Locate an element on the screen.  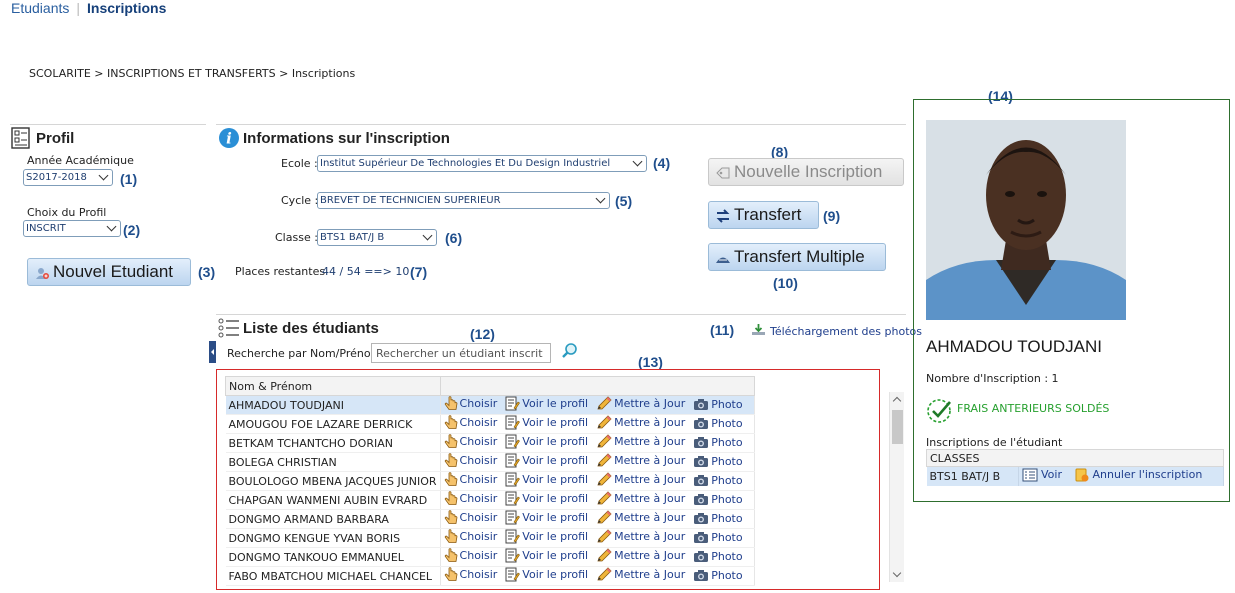
student-name-cell: BOULOLOGO MBENA JACQUES JUNIOR is located at coordinates (333, 481).